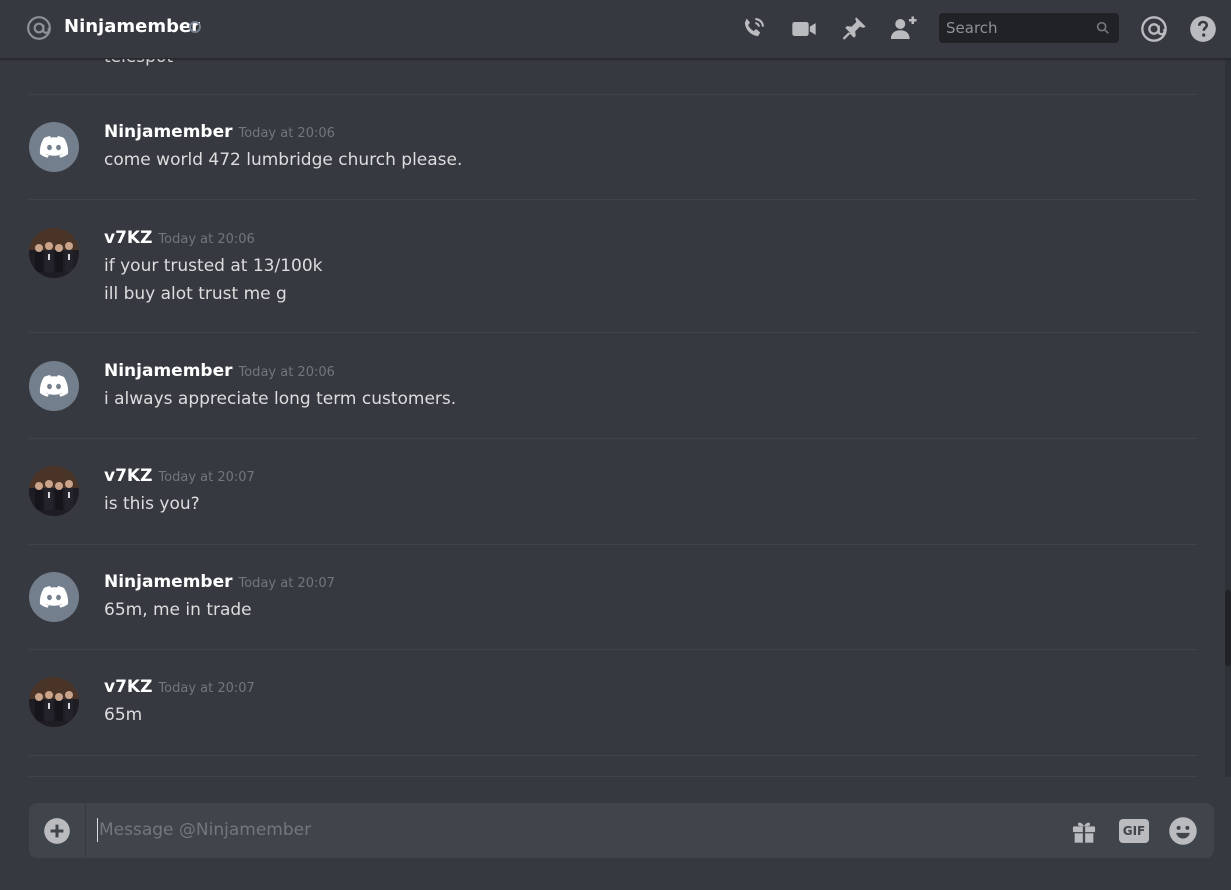  I want to click on composer-divider, so click(613, 776).